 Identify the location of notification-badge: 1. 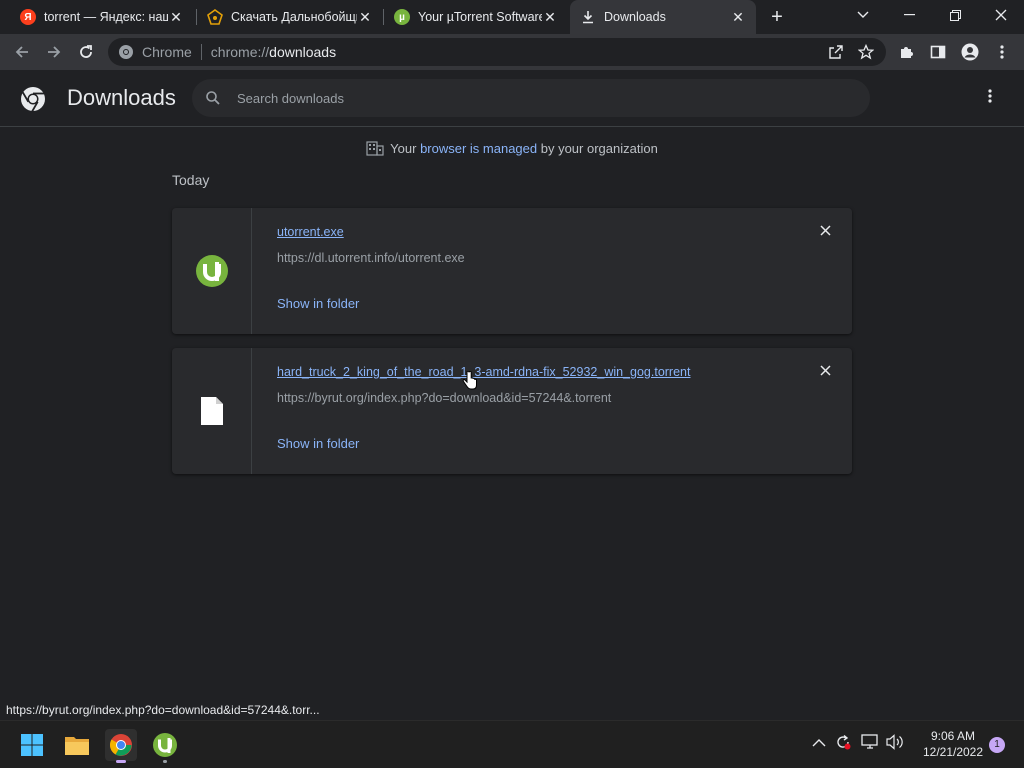
(997, 745).